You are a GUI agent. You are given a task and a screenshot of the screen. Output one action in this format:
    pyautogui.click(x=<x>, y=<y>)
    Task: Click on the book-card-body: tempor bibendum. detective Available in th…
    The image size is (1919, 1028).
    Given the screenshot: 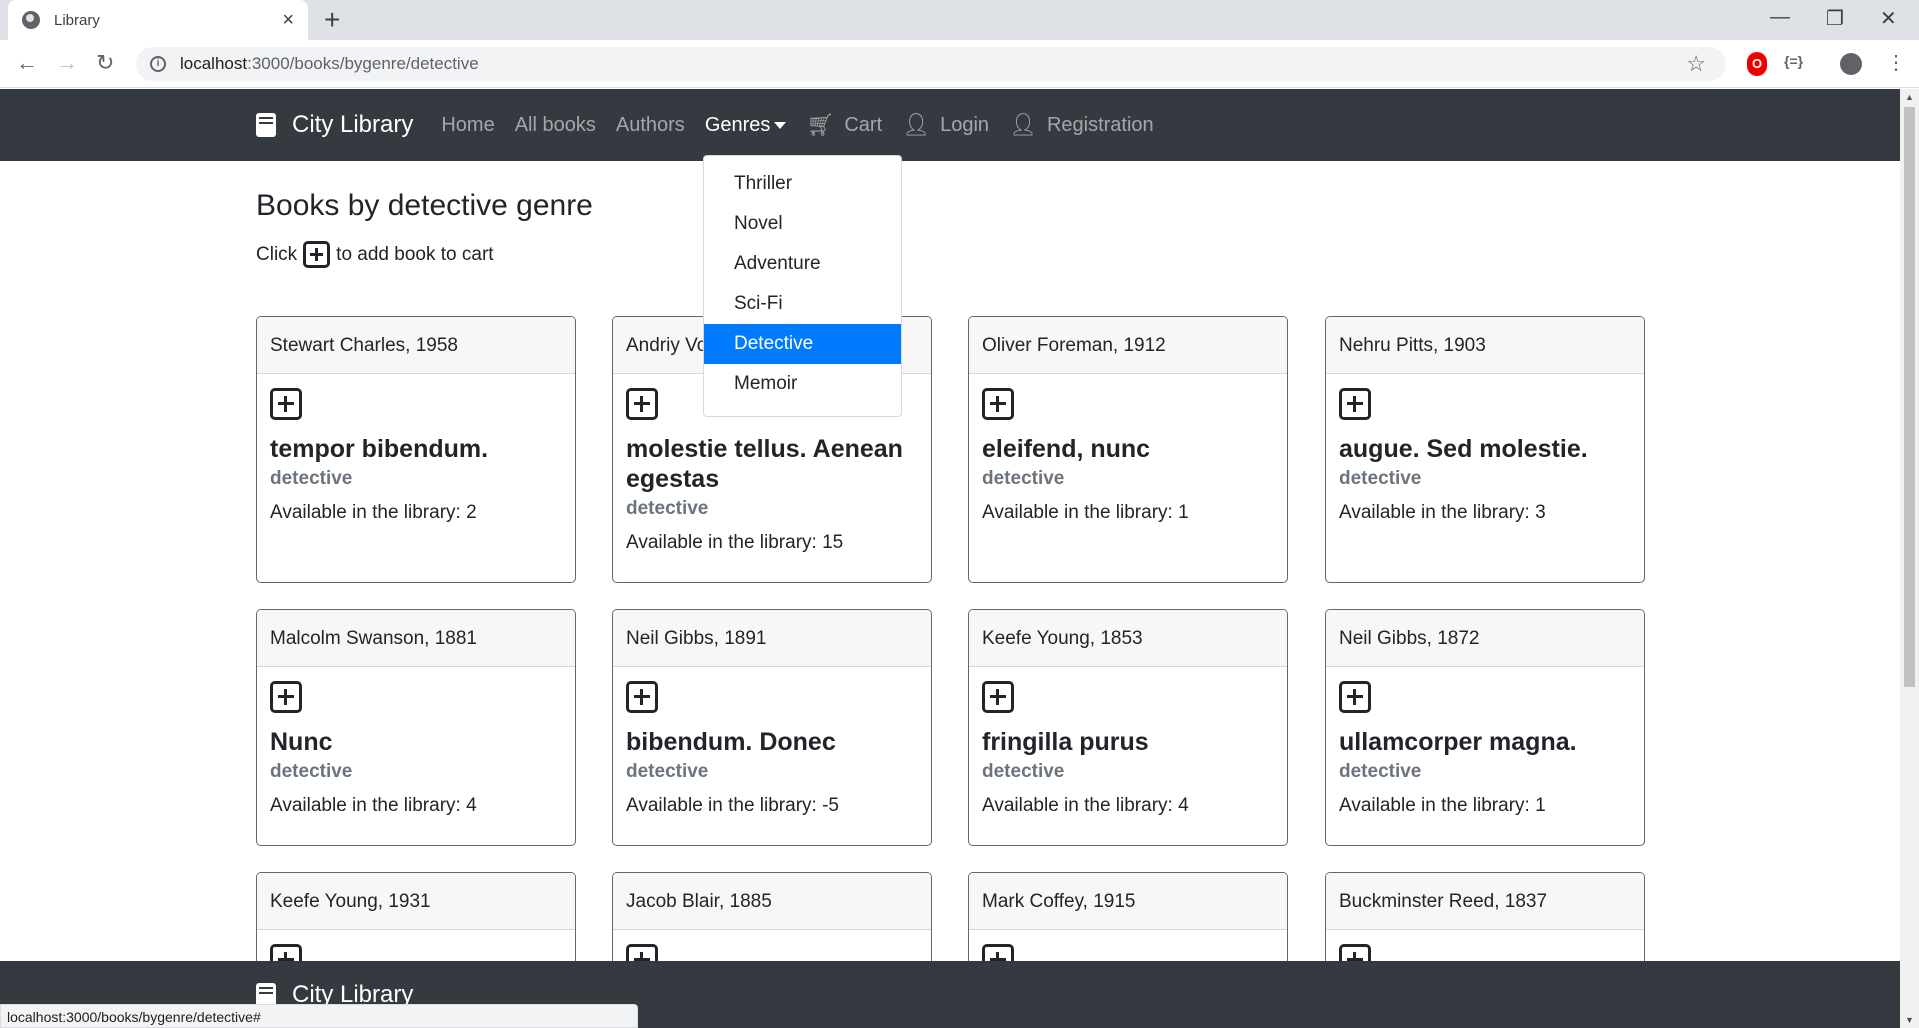 What is the action you would take?
    pyautogui.click(x=416, y=455)
    